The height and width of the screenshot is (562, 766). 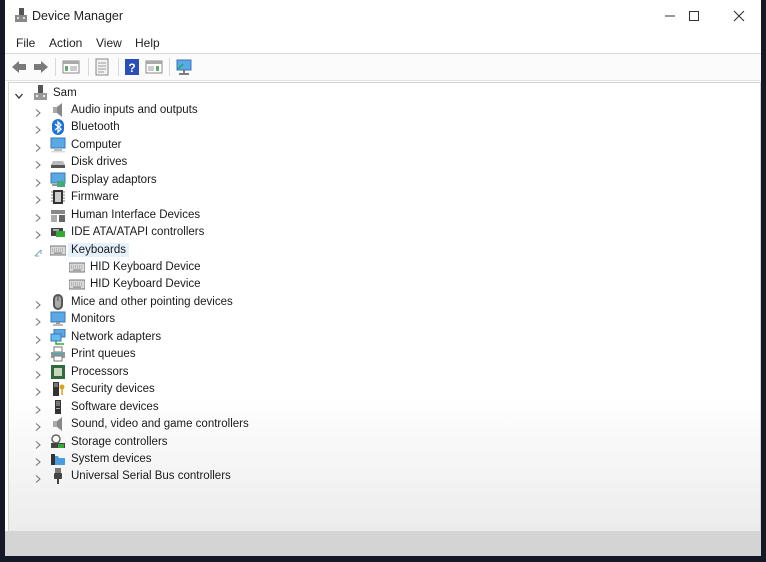 I want to click on title-bar: Device Manager, so click(x=383, y=16).